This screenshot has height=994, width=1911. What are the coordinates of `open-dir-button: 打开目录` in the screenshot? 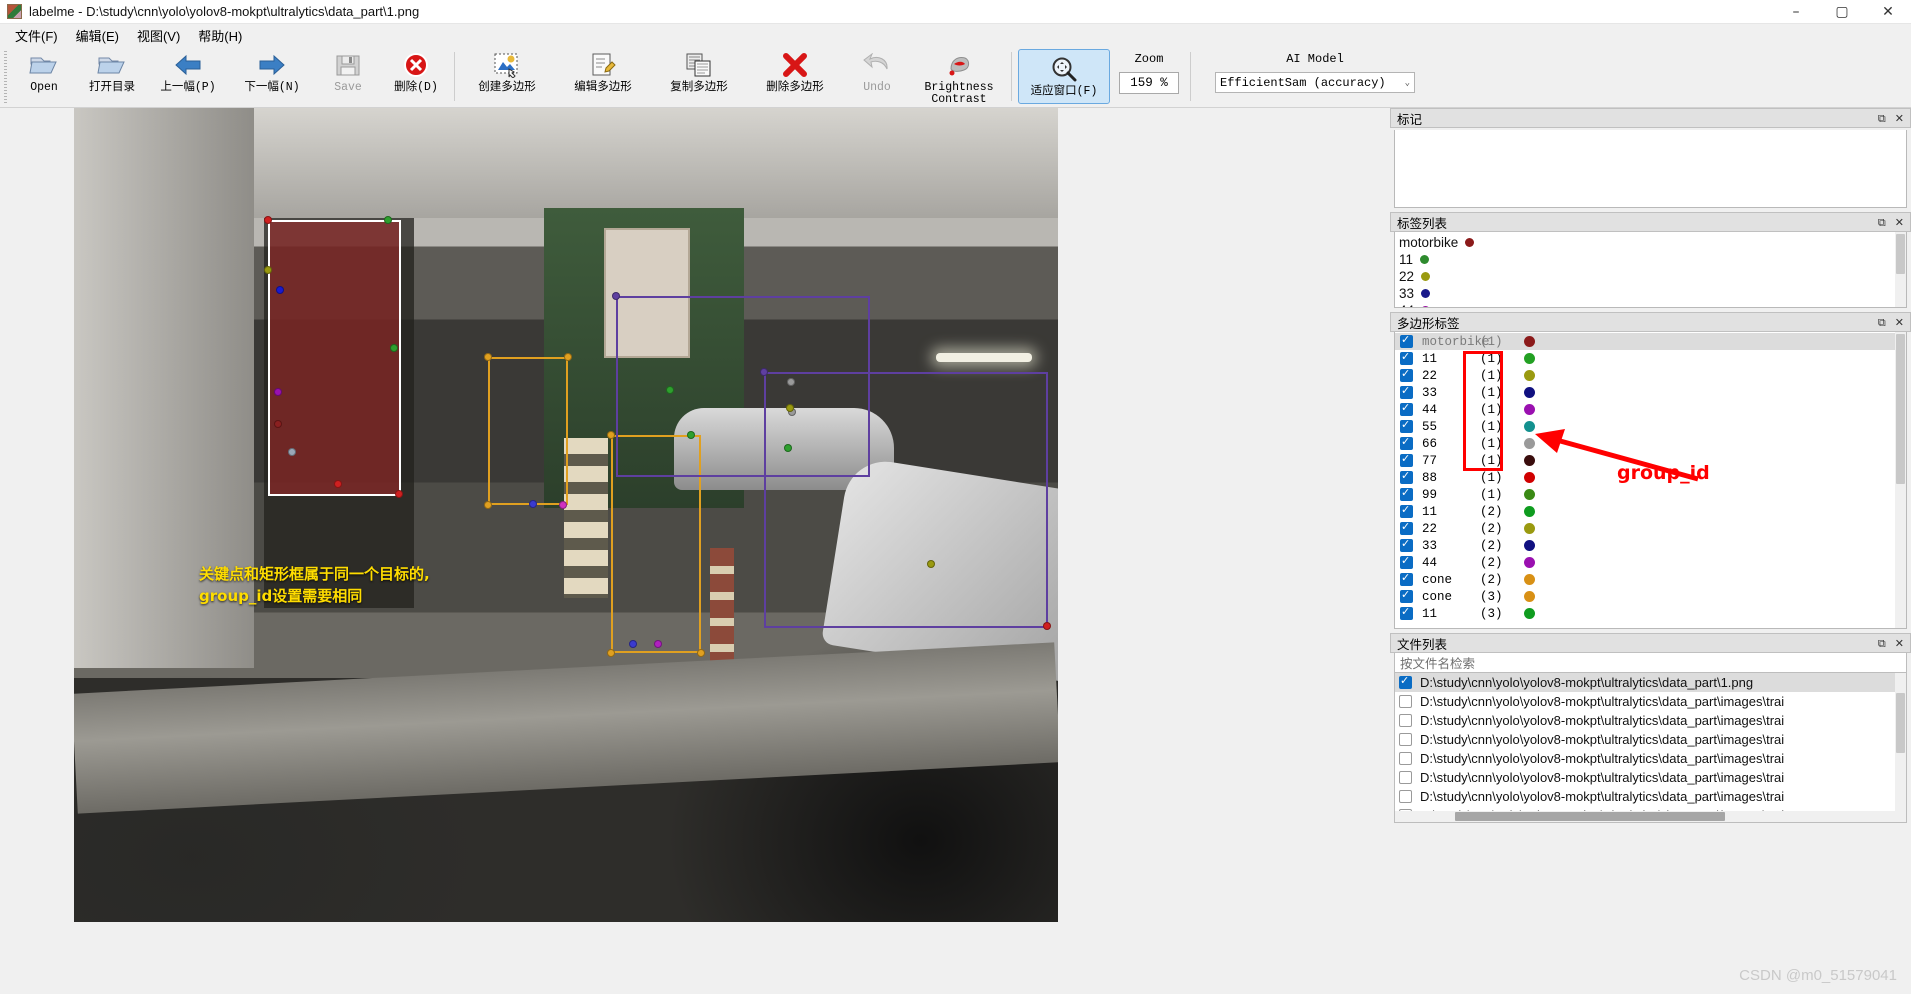 It's located at (112, 76).